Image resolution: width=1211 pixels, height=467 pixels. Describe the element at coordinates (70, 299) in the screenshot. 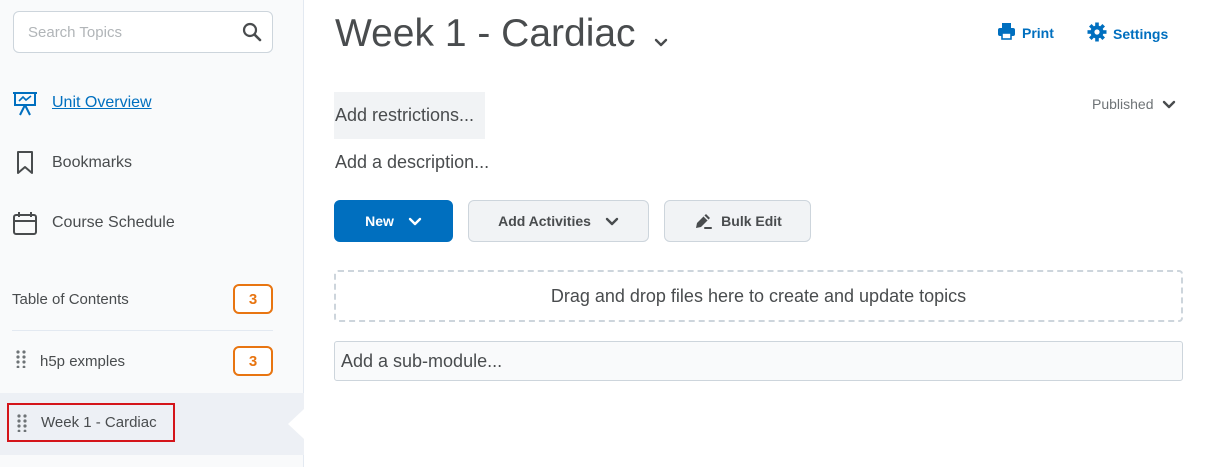

I see `toc-label: Table of Contents` at that location.